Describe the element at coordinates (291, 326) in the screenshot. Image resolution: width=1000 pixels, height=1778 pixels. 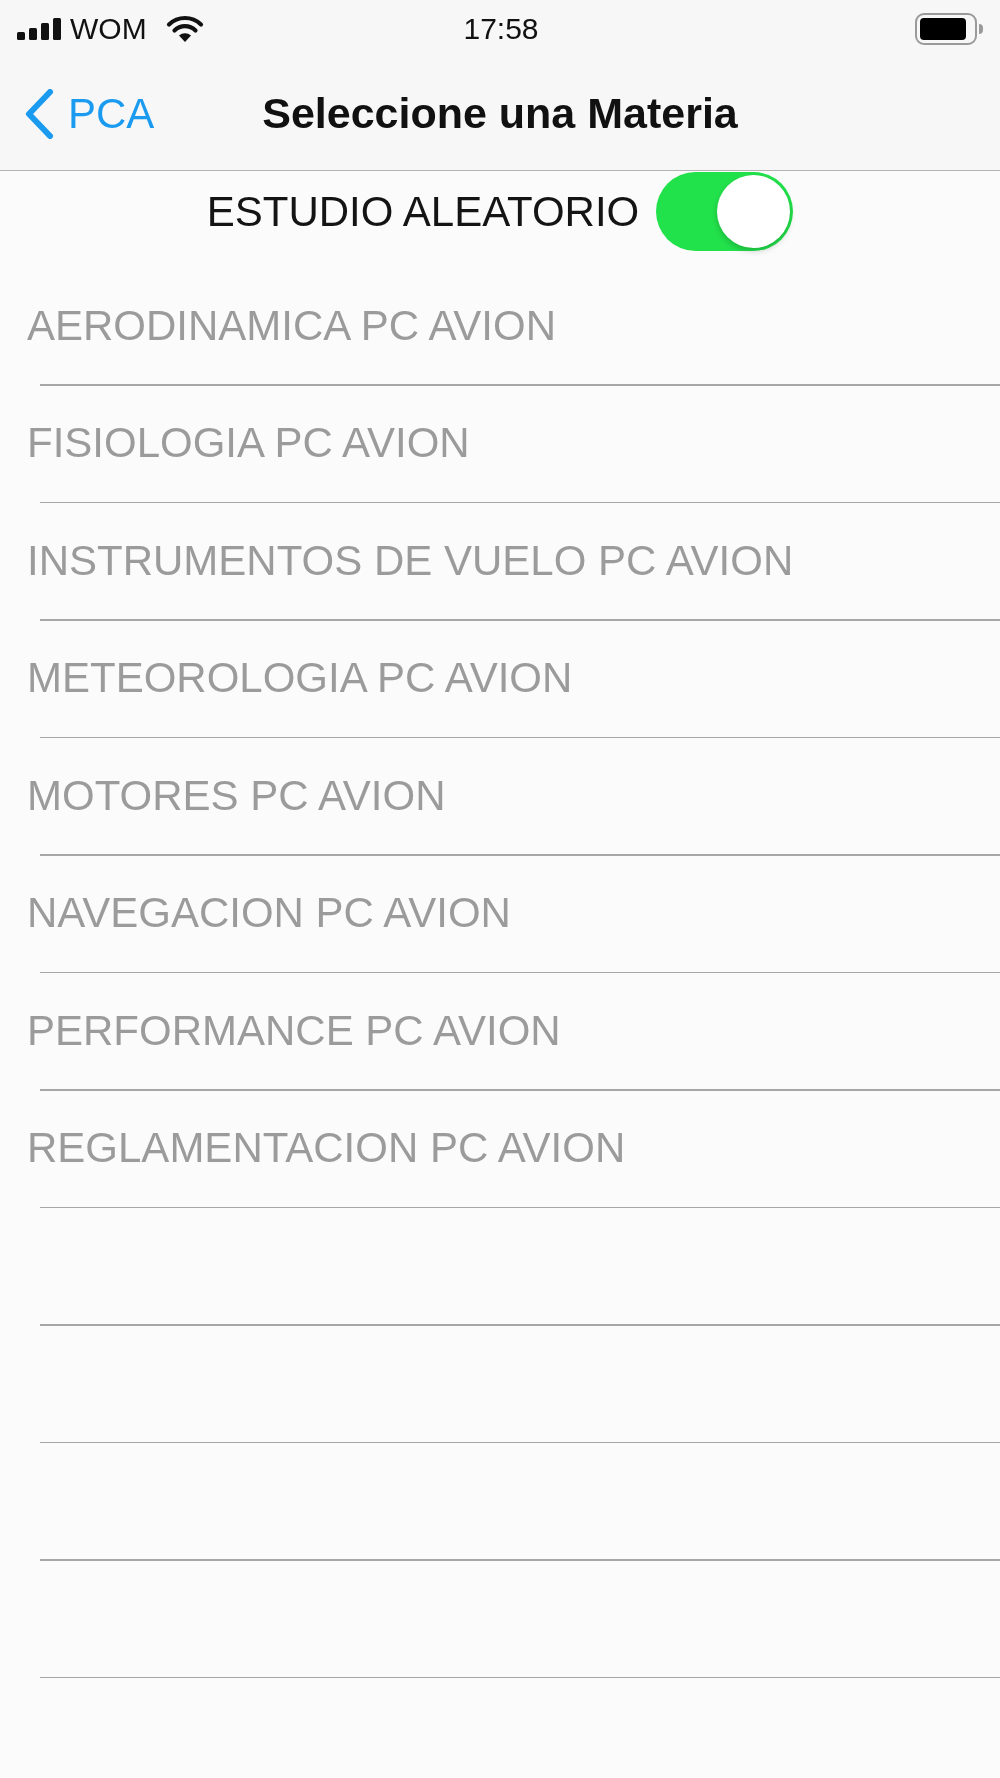
I see `subject-item: AERODINAMICA PC AVION` at that location.